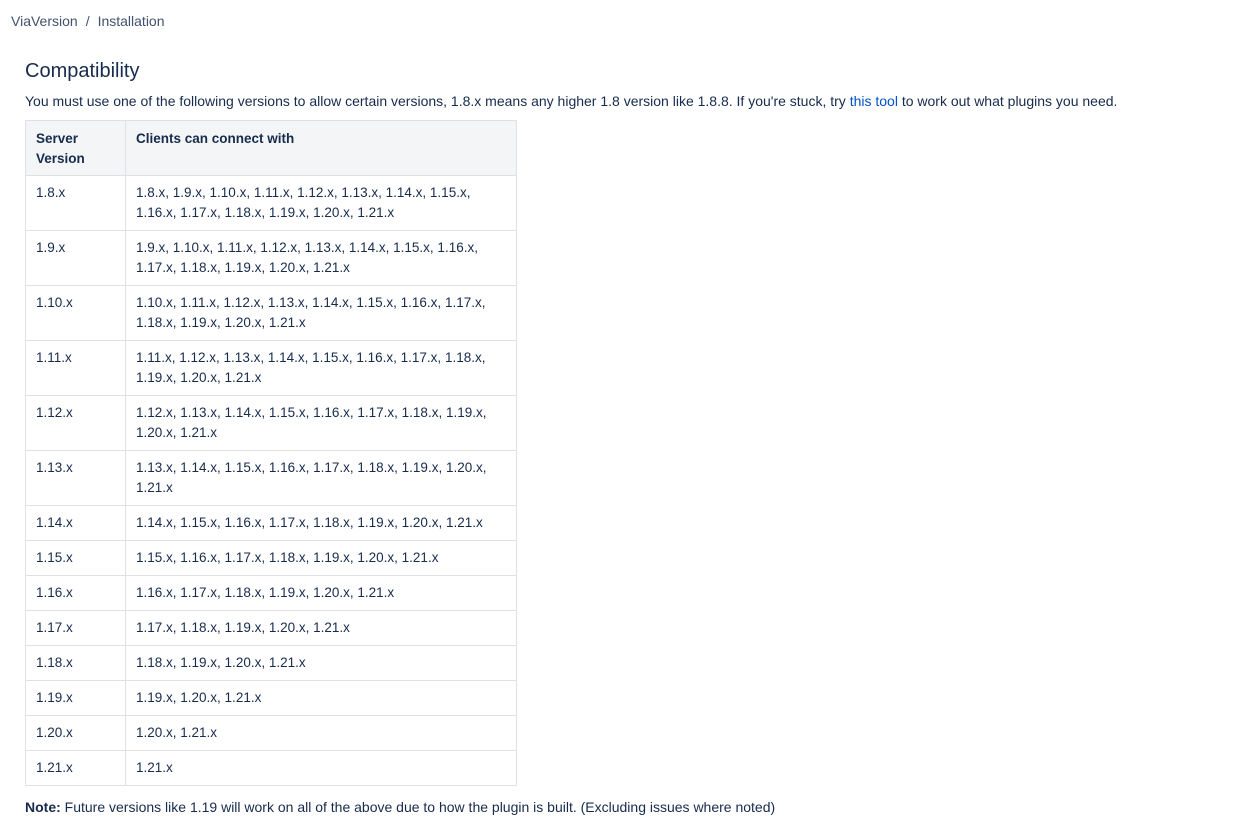 Image resolution: width=1247 pixels, height=825 pixels. Describe the element at coordinates (75, 478) in the screenshot. I see `server-version-cell: 1.13.x` at that location.